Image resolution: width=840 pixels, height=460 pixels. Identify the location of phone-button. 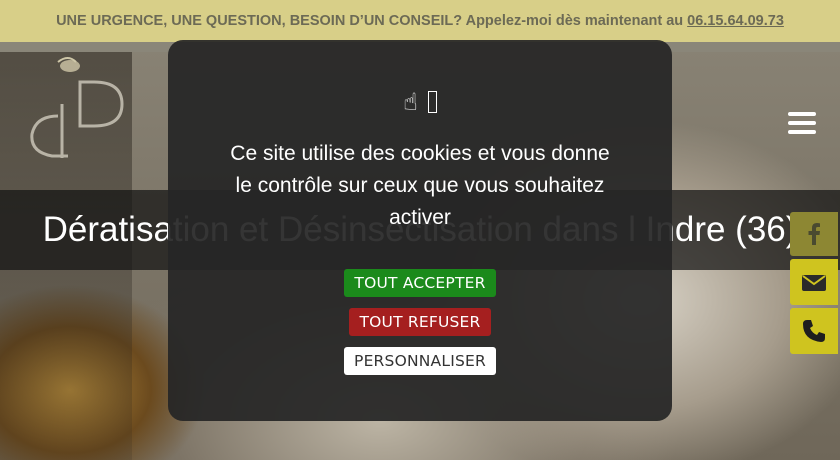
(814, 331).